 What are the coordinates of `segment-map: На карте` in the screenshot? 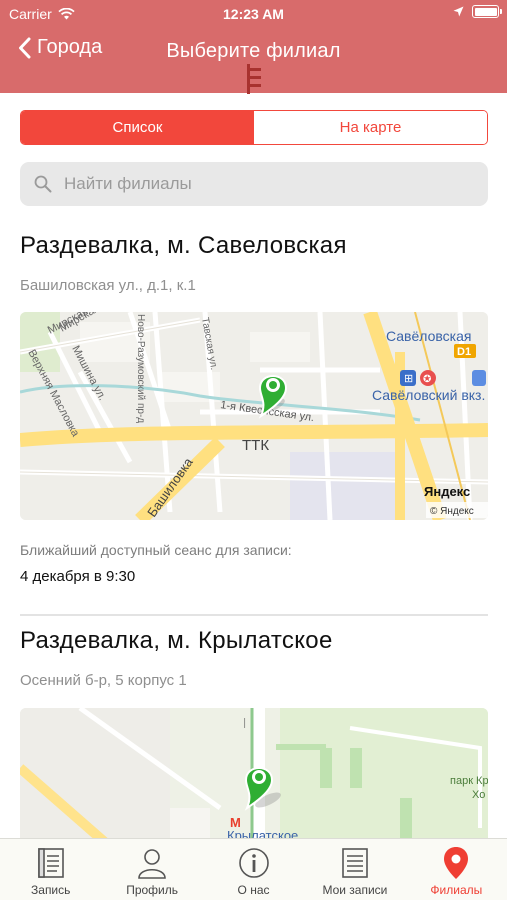 It's located at (370, 127).